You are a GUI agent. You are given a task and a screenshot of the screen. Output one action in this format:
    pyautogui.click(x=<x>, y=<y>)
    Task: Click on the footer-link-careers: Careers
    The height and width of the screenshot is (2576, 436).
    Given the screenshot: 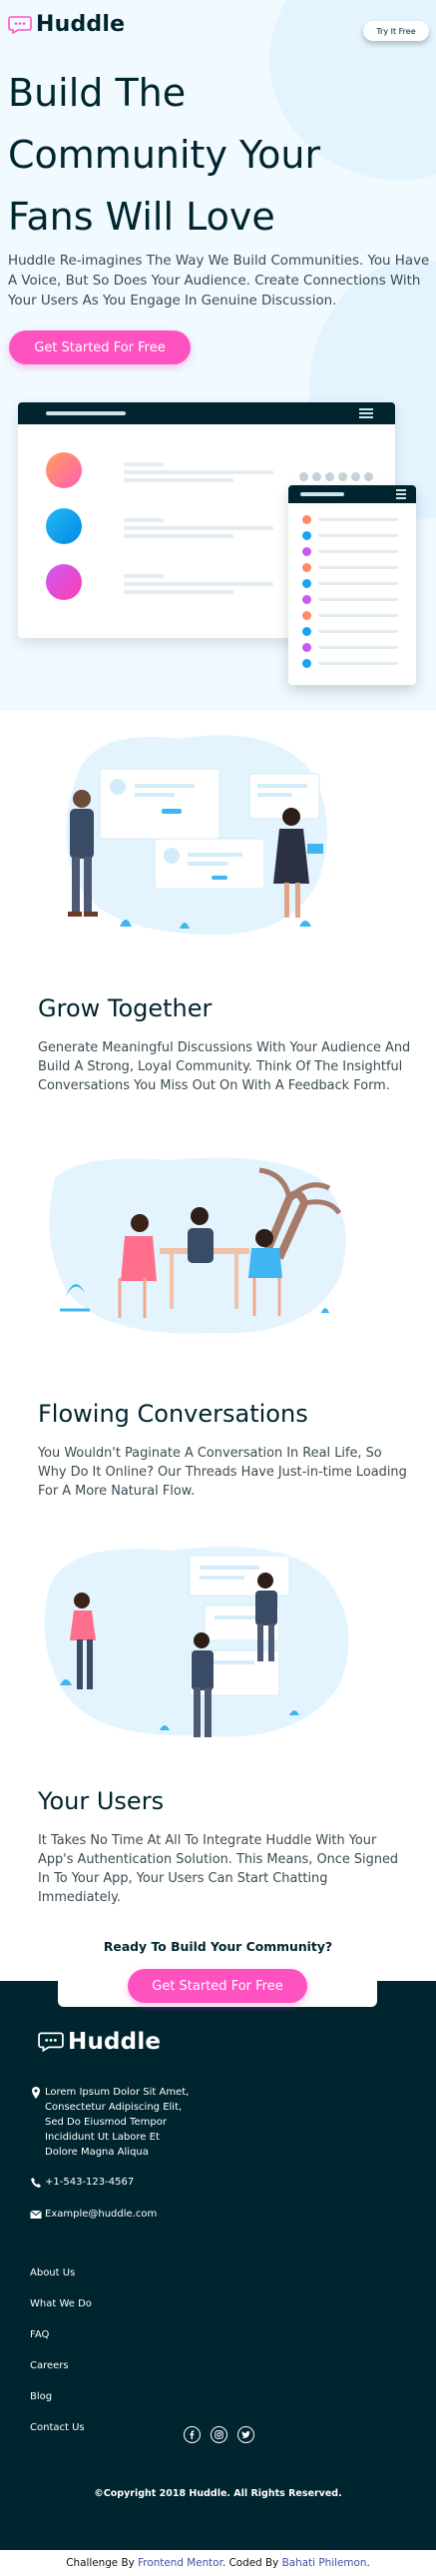 What is the action you would take?
    pyautogui.click(x=61, y=2374)
    